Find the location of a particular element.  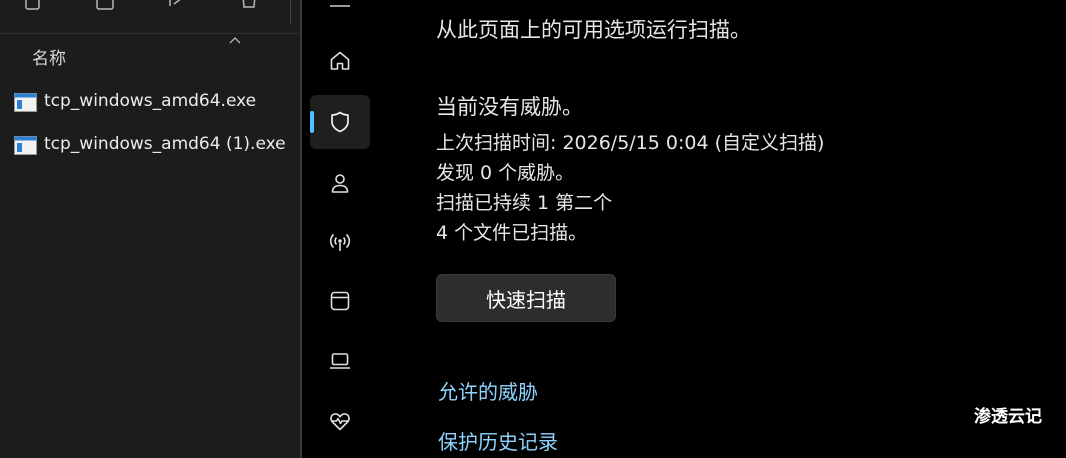

home-icon is located at coordinates (340, 60).